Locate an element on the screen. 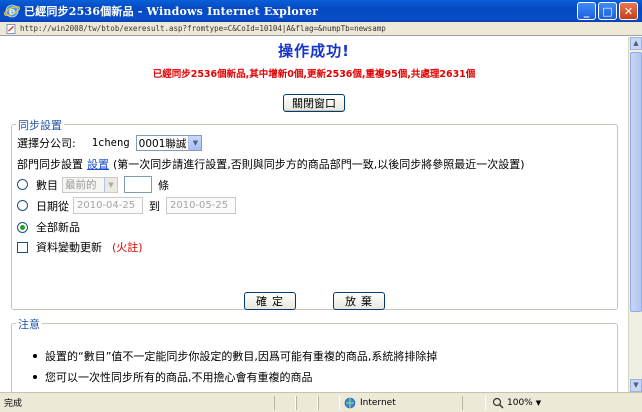 This screenshot has height=412, width=642. zoom-control: 100% ▼ is located at coordinates (516, 403).